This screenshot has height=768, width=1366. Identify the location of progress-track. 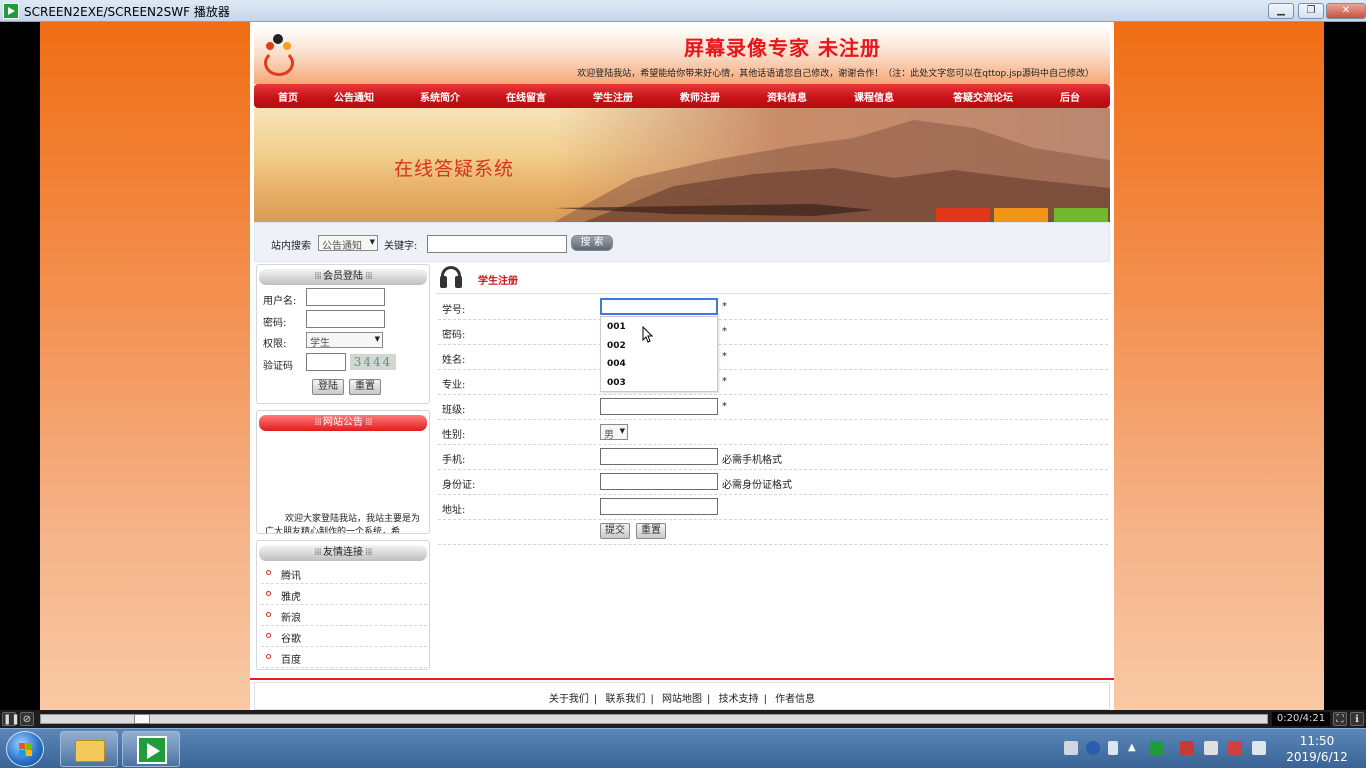
(654, 719).